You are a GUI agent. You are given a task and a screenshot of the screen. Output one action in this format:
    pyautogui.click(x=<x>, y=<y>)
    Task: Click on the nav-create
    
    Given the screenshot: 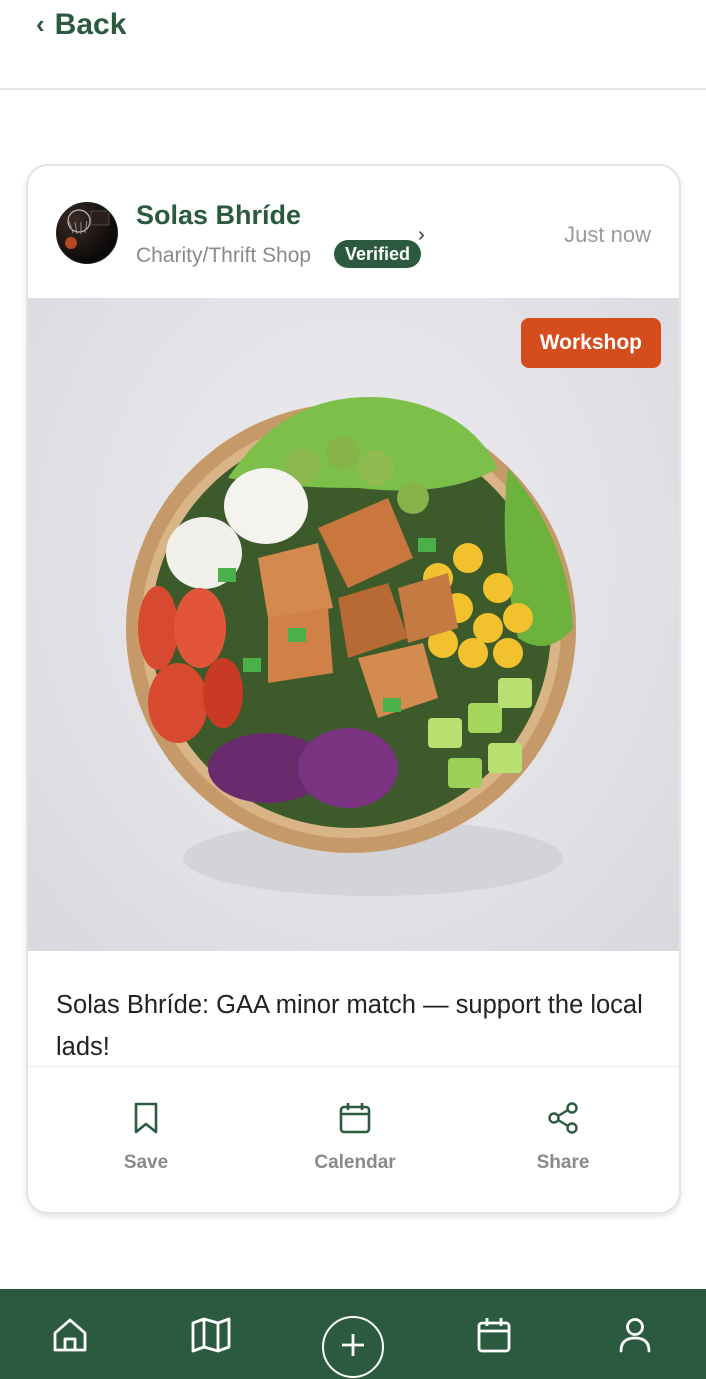 What is the action you would take?
    pyautogui.click(x=353, y=1347)
    